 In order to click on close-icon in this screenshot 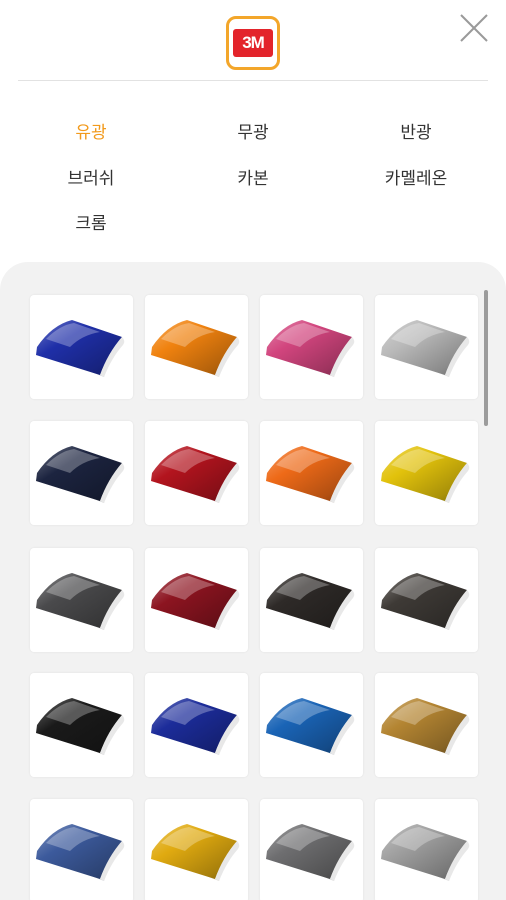, I will do `click(474, 28)`.